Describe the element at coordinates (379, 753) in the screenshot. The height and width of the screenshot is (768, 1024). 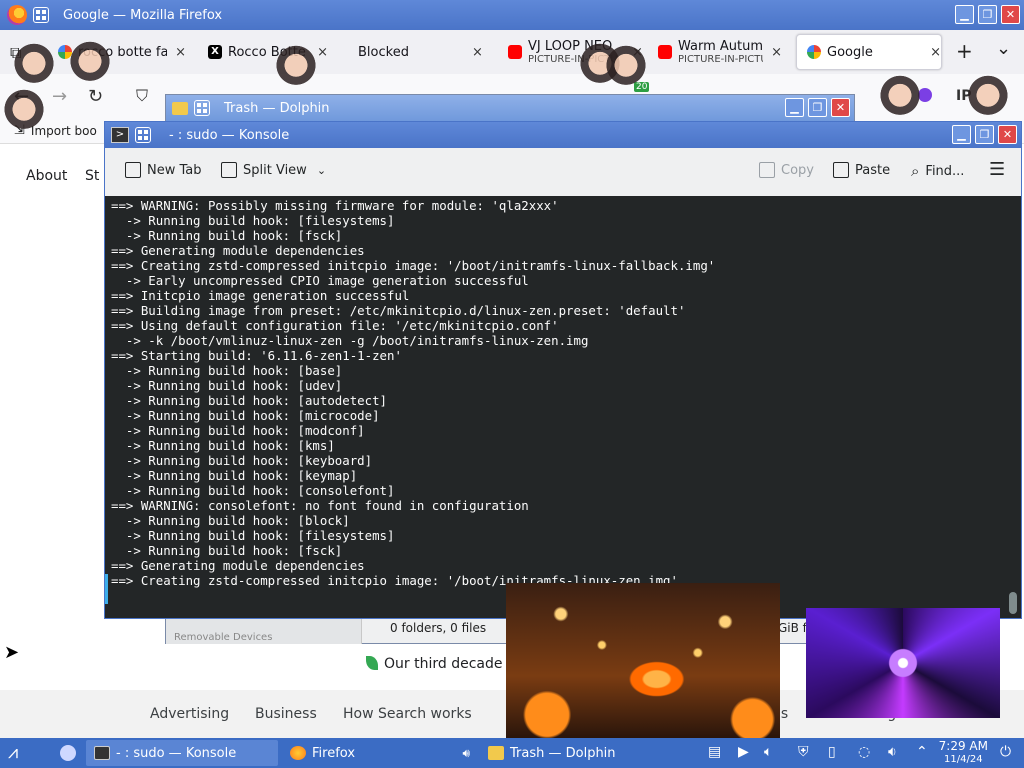
I see `task-firefox: Firefox 🔊︎` at that location.